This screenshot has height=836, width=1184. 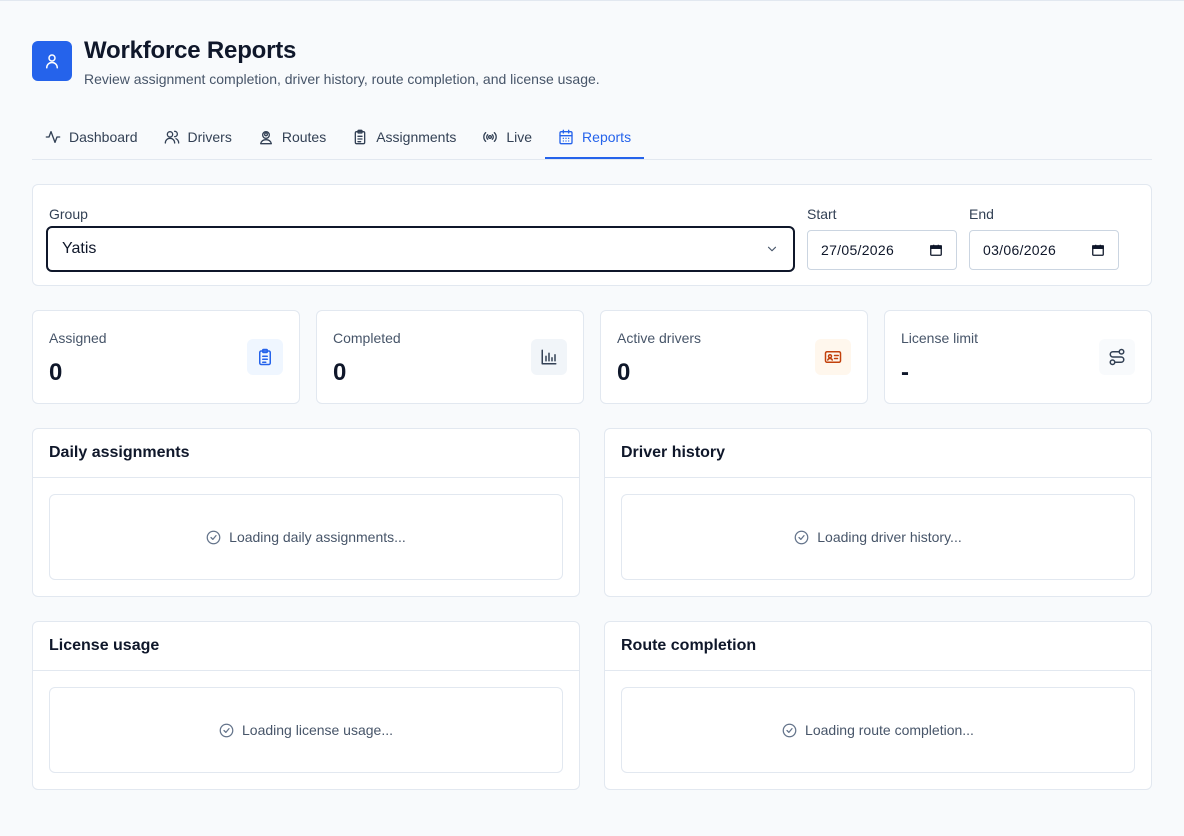 I want to click on end-date-value: 03/06/2026, so click(x=1020, y=250).